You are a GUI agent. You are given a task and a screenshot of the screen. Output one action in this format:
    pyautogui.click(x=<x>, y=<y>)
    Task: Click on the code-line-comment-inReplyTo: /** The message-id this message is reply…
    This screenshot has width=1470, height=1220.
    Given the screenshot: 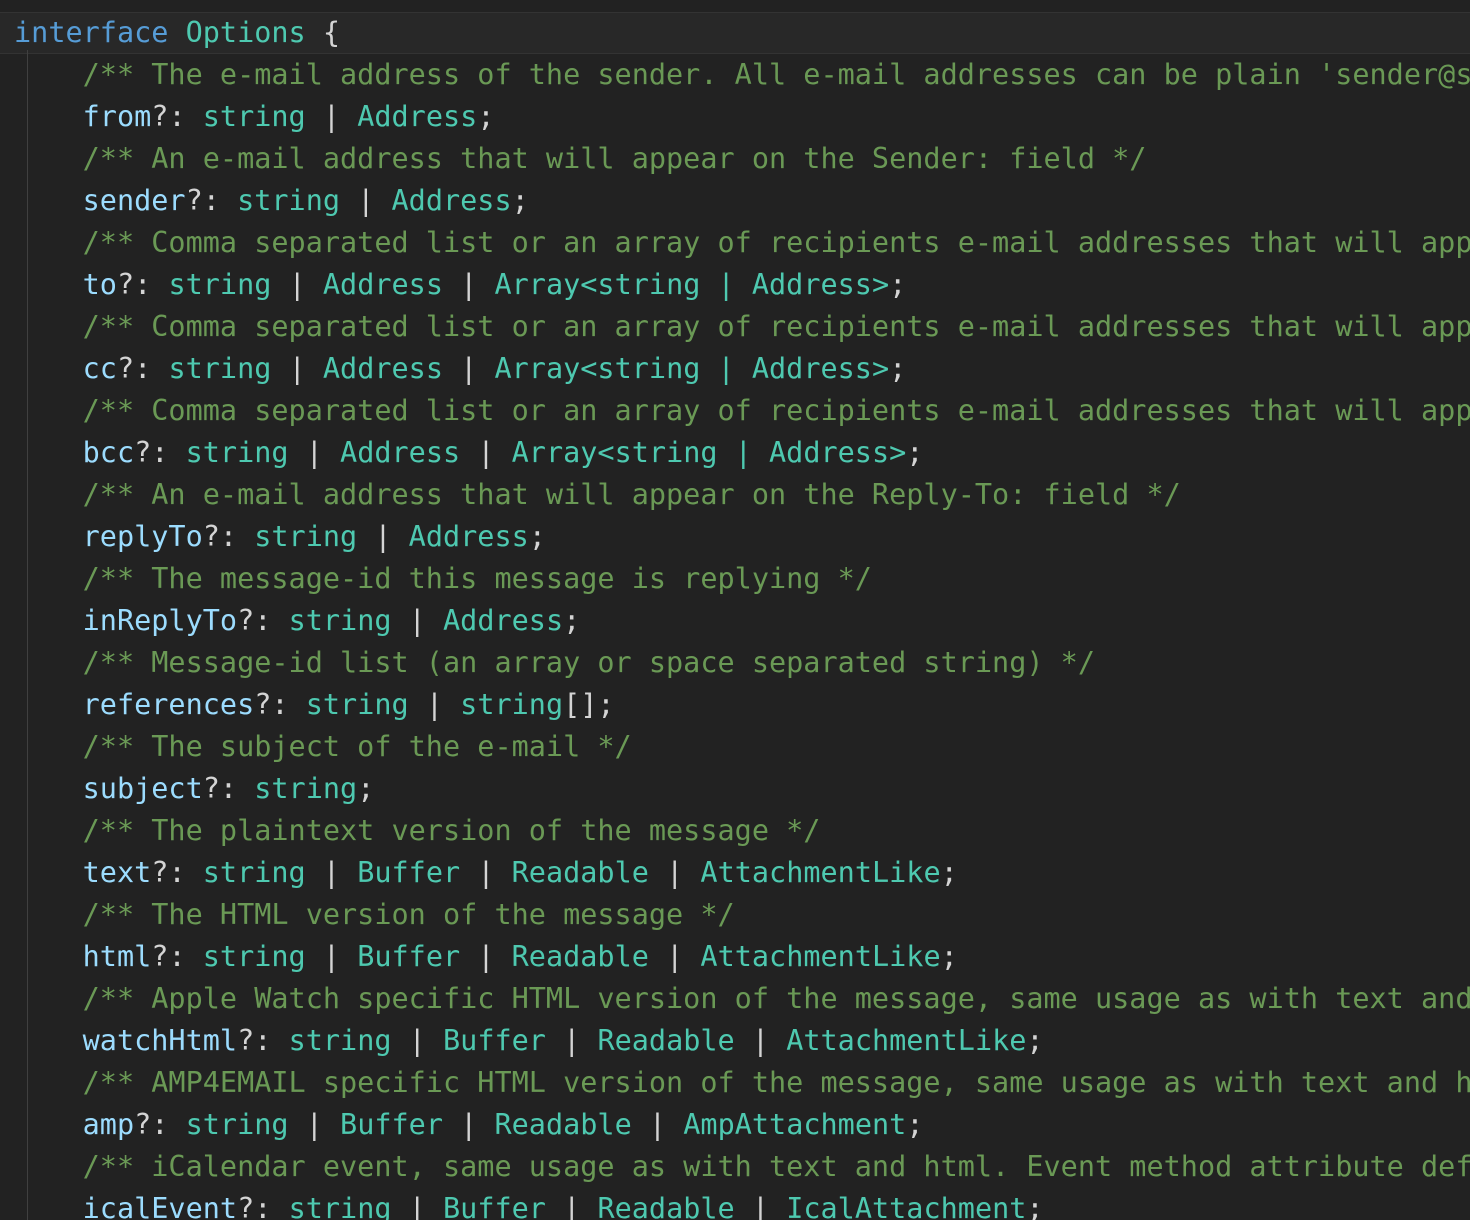 What is the action you would take?
    pyautogui.click(x=735, y=579)
    